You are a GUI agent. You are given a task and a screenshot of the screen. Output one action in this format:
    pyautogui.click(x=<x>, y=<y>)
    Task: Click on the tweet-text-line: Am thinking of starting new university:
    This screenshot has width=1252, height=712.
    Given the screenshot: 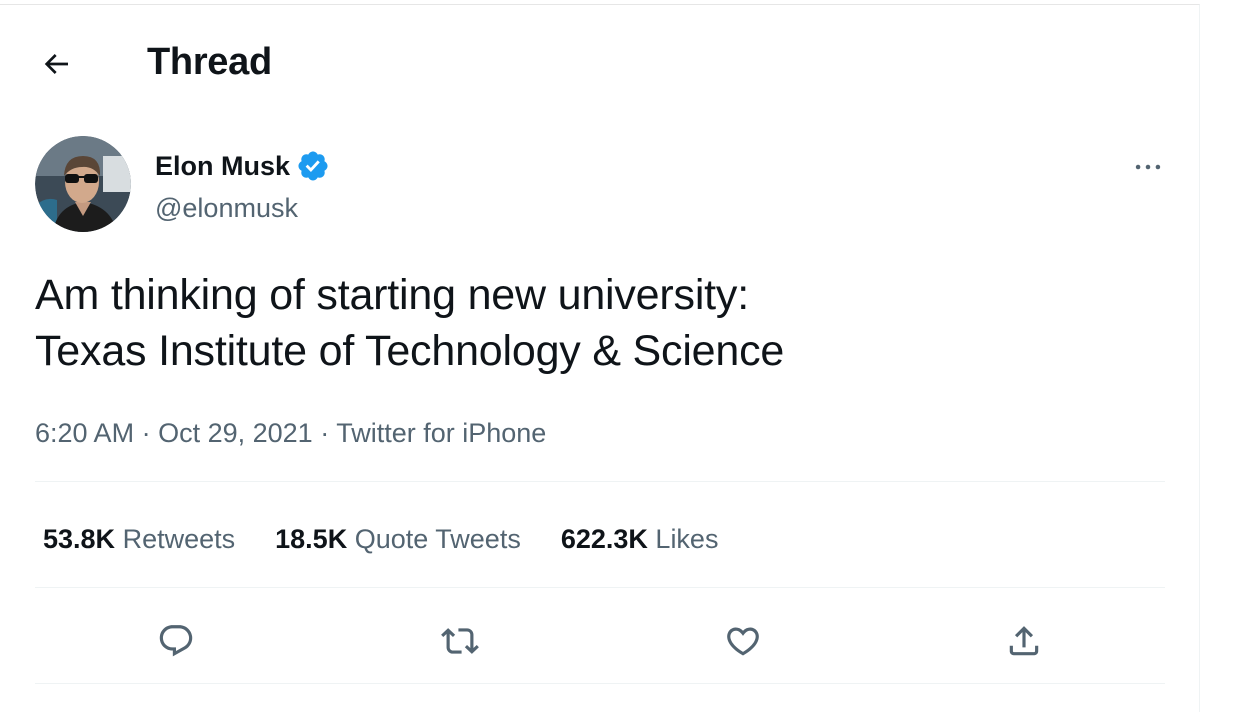 What is the action you would take?
    pyautogui.click(x=392, y=295)
    